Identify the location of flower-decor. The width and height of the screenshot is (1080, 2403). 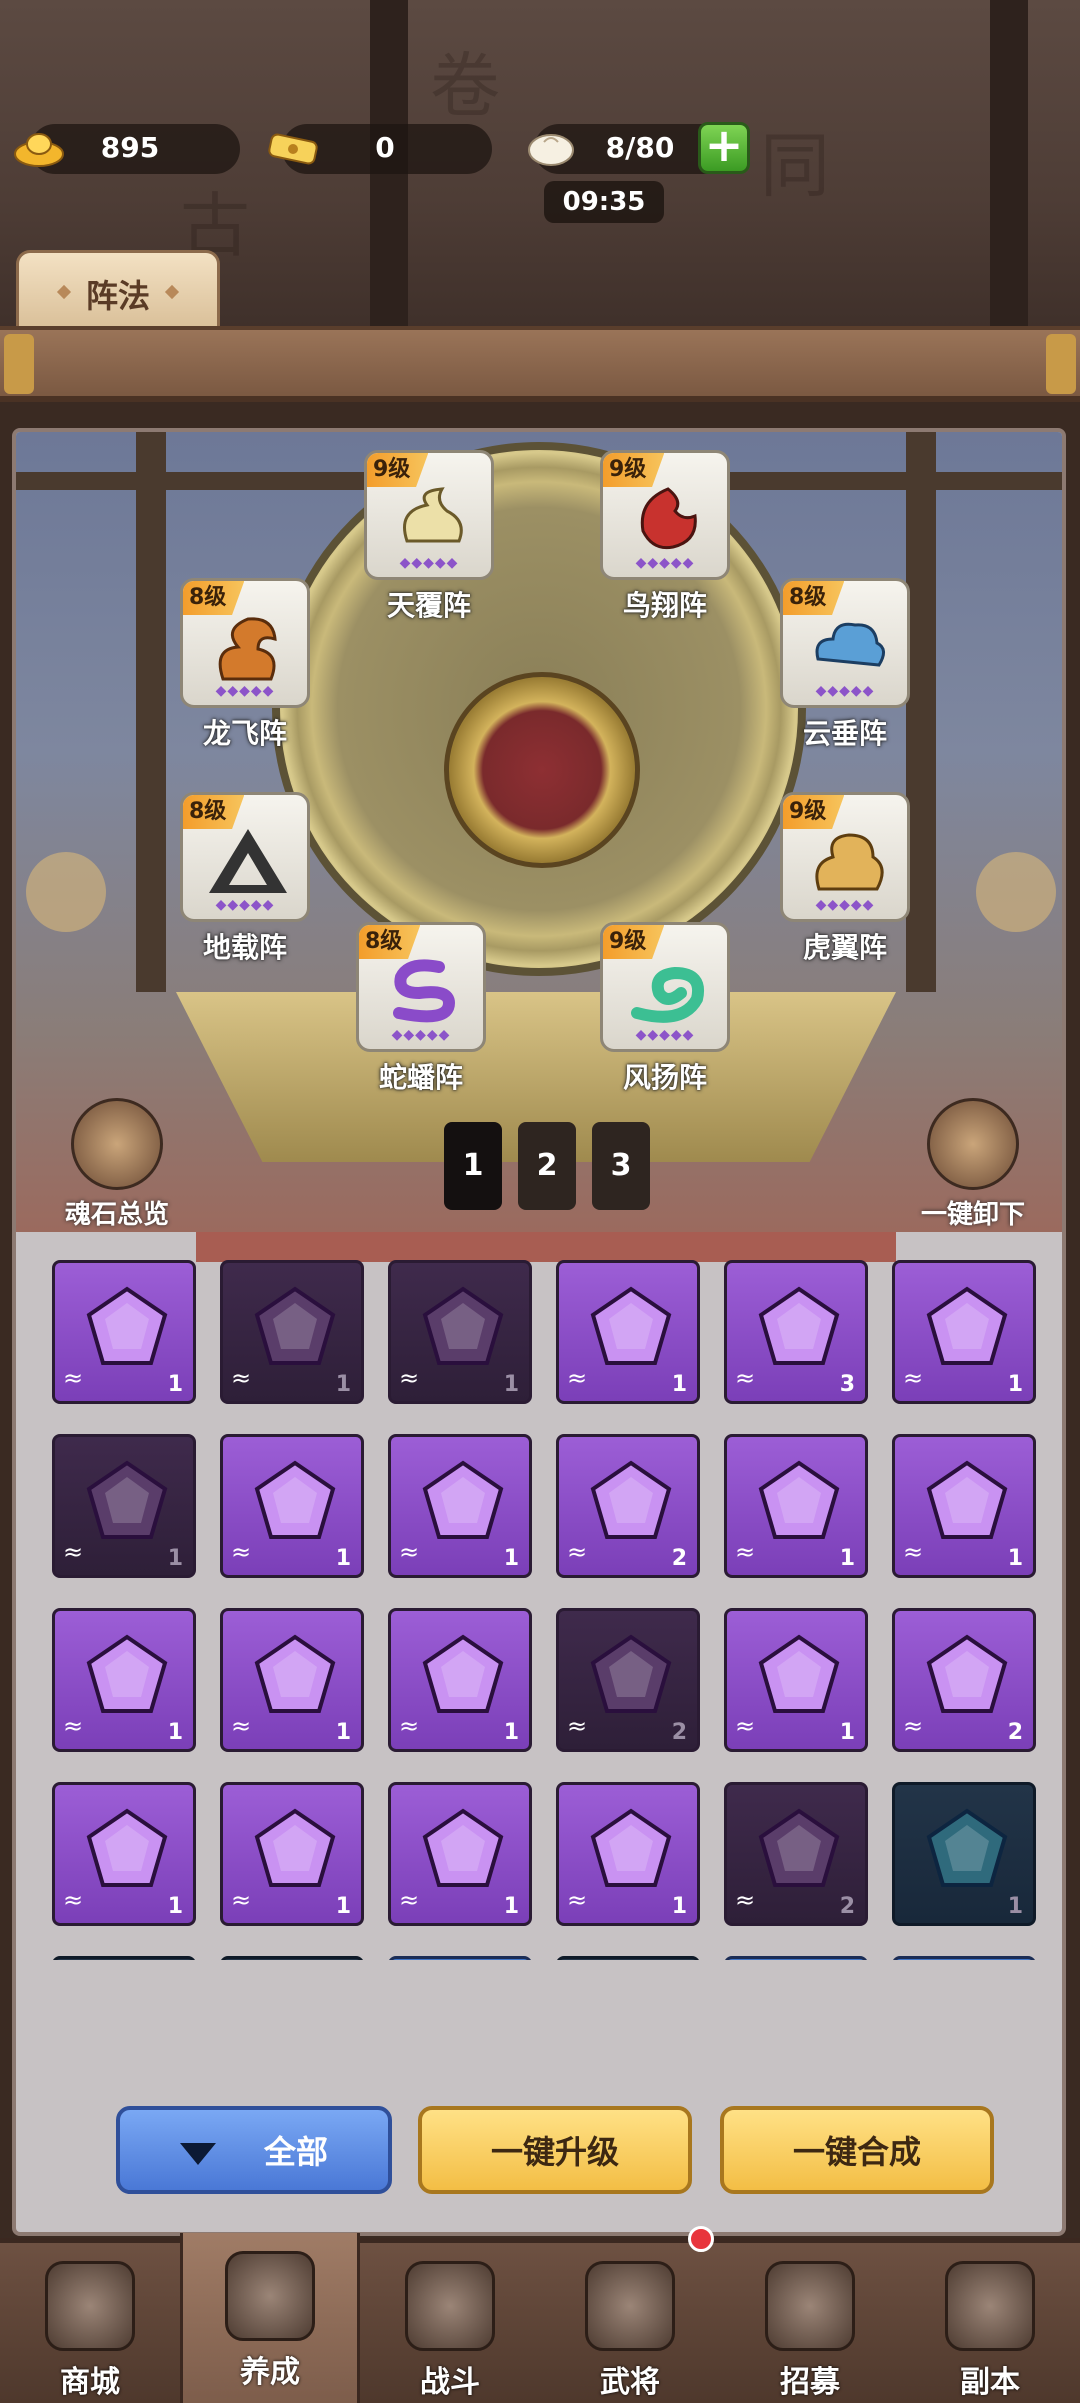
(66, 892).